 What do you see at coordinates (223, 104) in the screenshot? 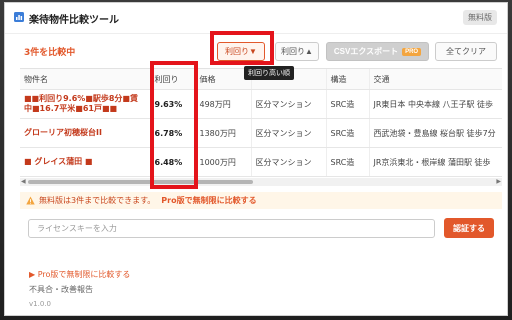
I see `property-price: 498万円` at bounding box center [223, 104].